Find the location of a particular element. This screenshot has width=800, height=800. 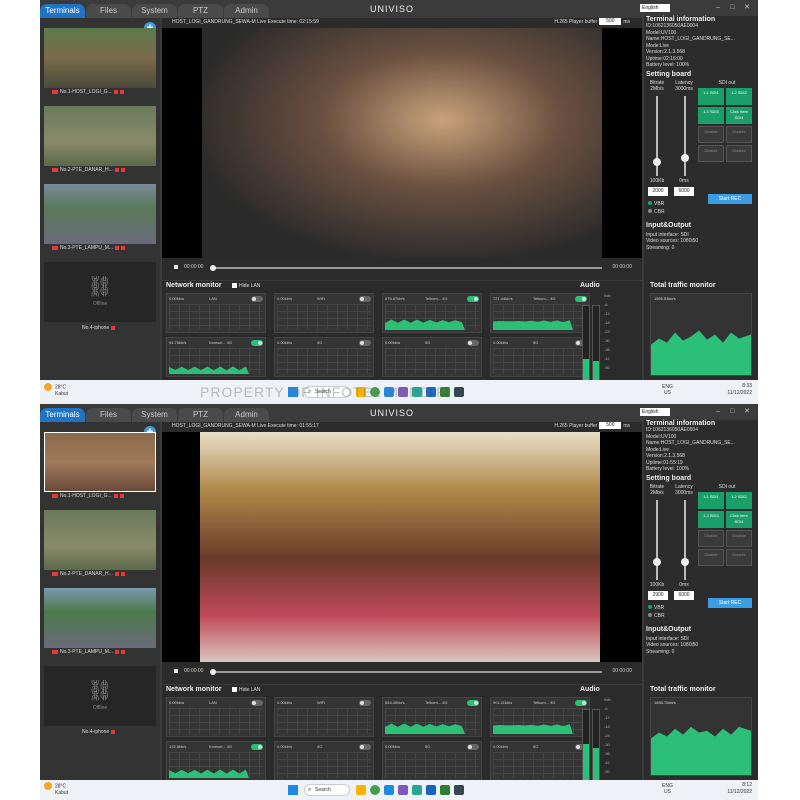

system-clock: 8:12 11/12/2022 is located at coordinates (739, 789).